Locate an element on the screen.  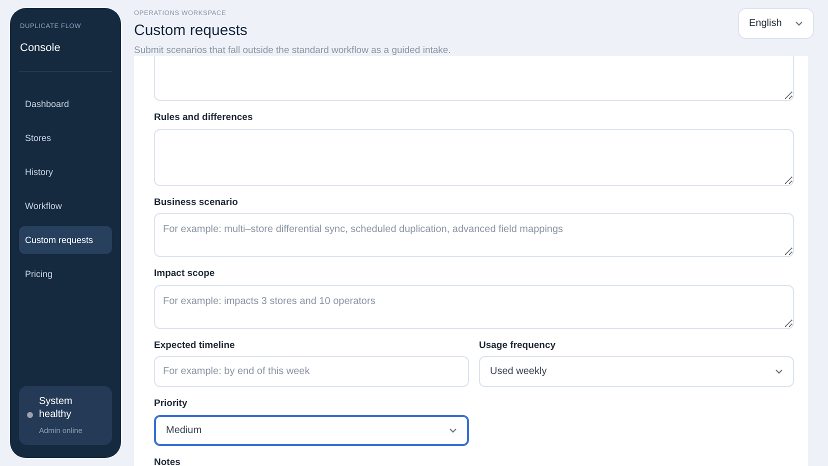
language-select: English is located at coordinates (776, 23).